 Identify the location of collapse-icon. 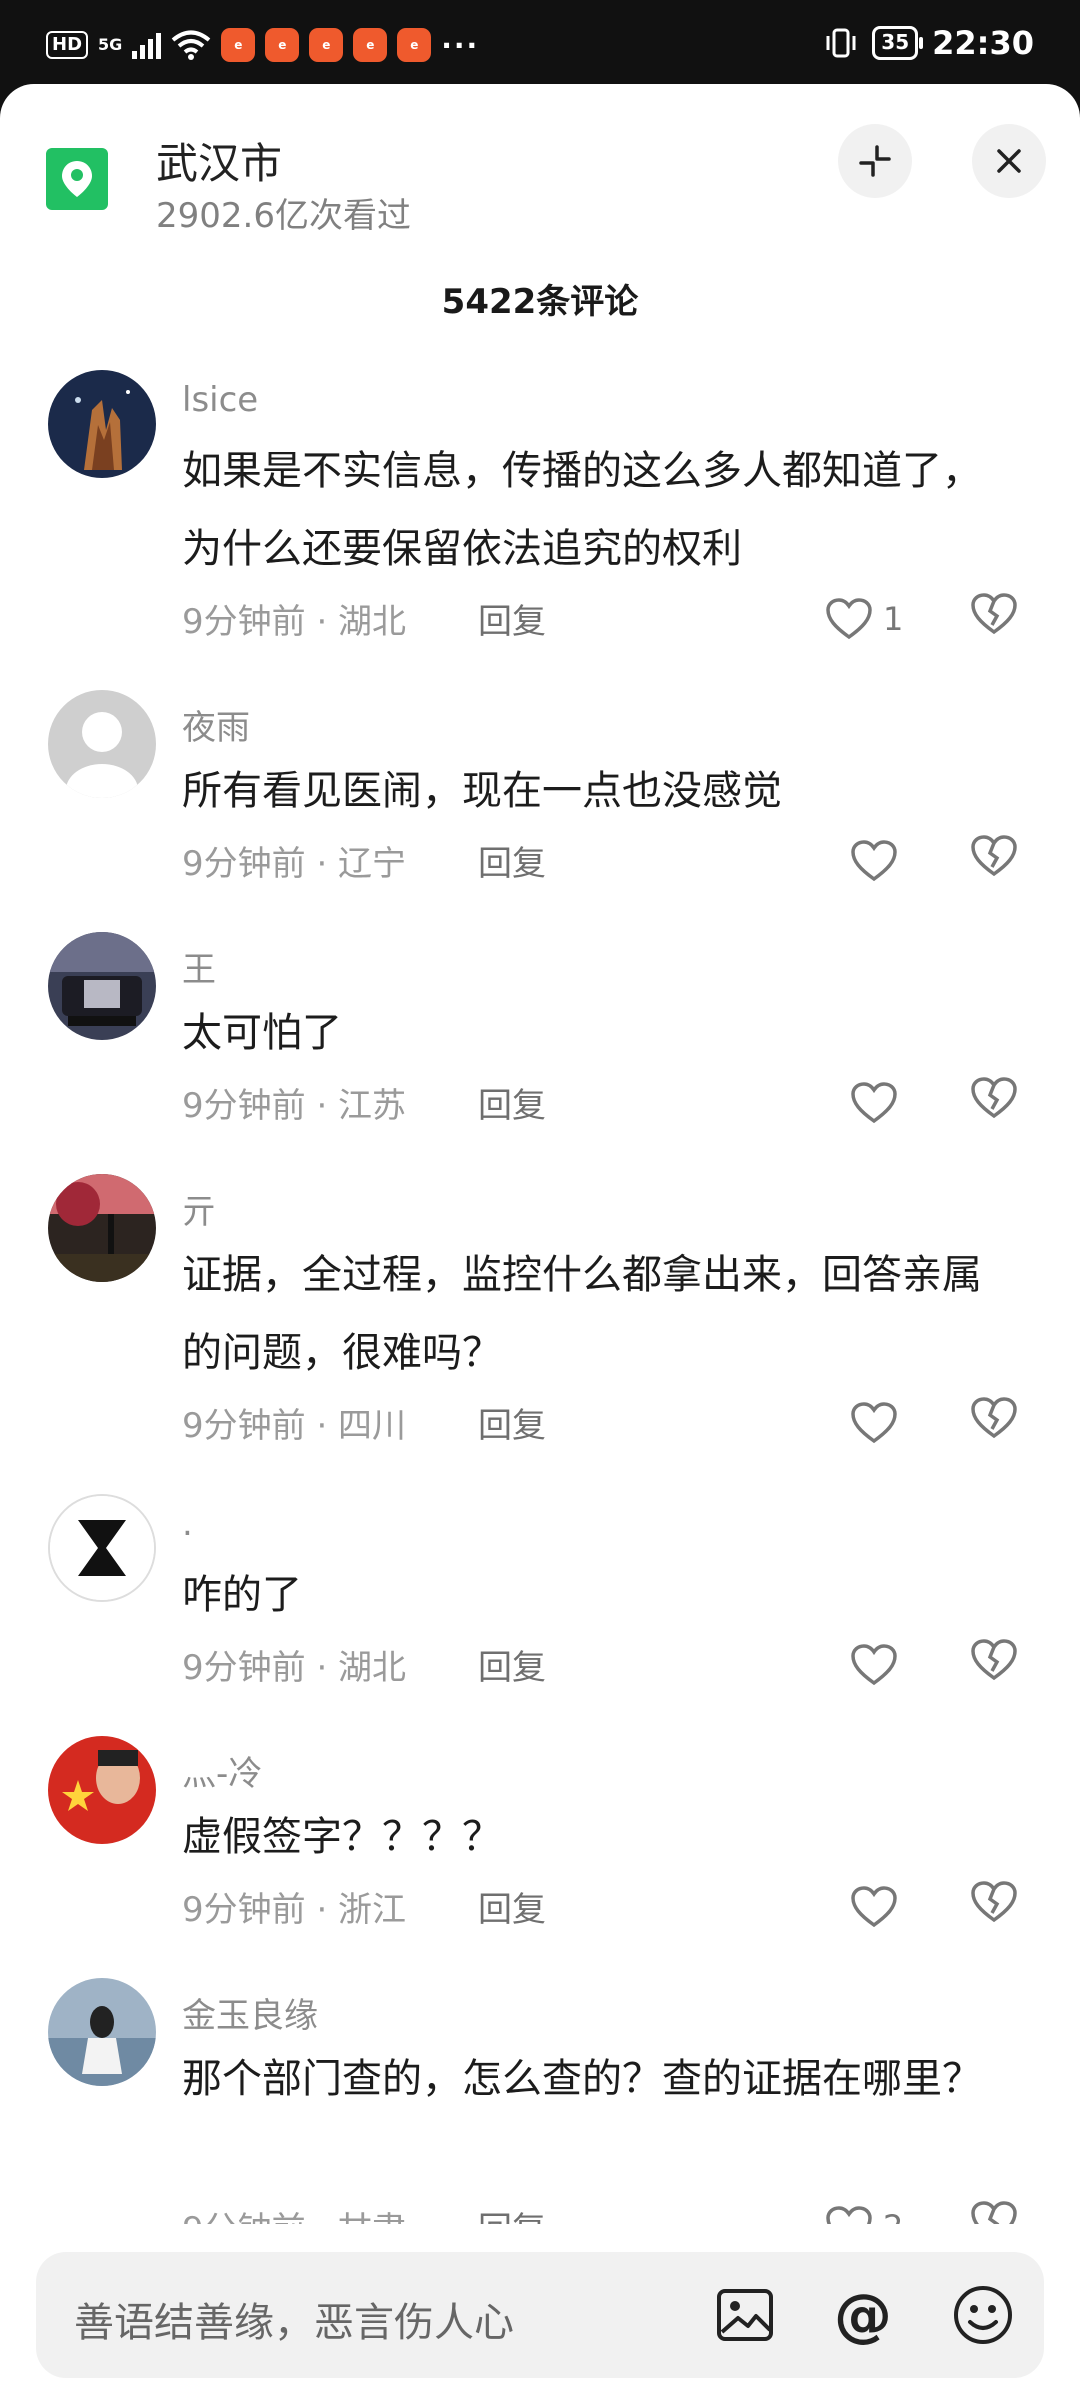
(875, 161).